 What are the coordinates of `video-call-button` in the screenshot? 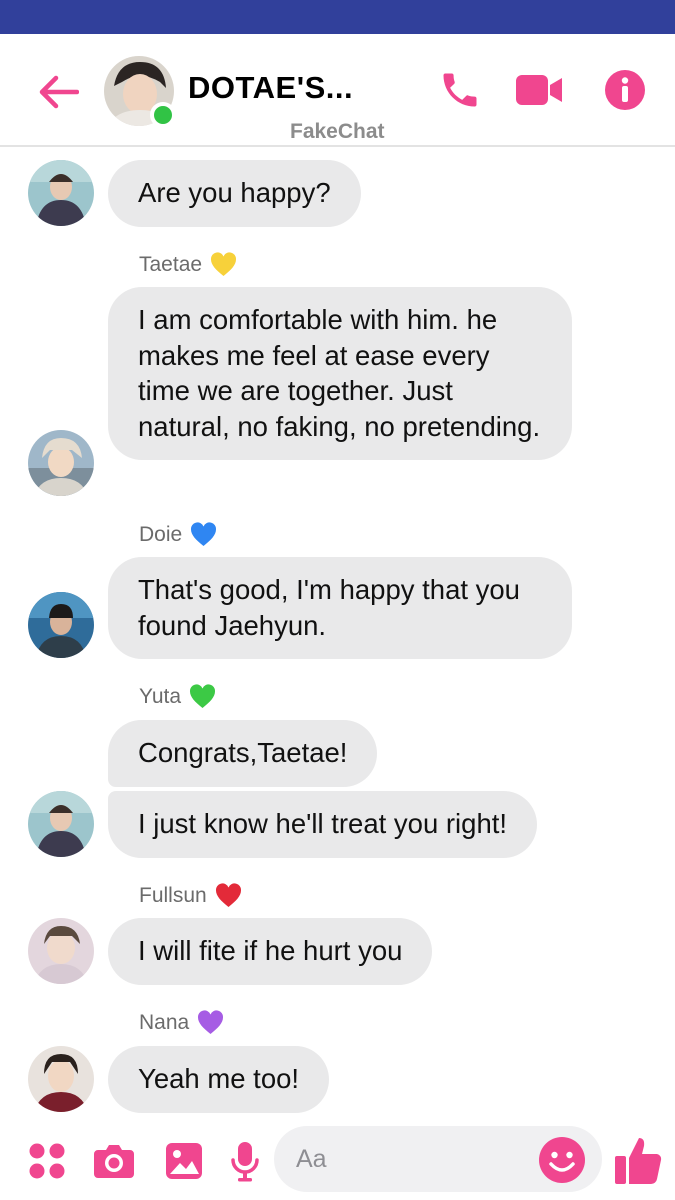 It's located at (539, 90).